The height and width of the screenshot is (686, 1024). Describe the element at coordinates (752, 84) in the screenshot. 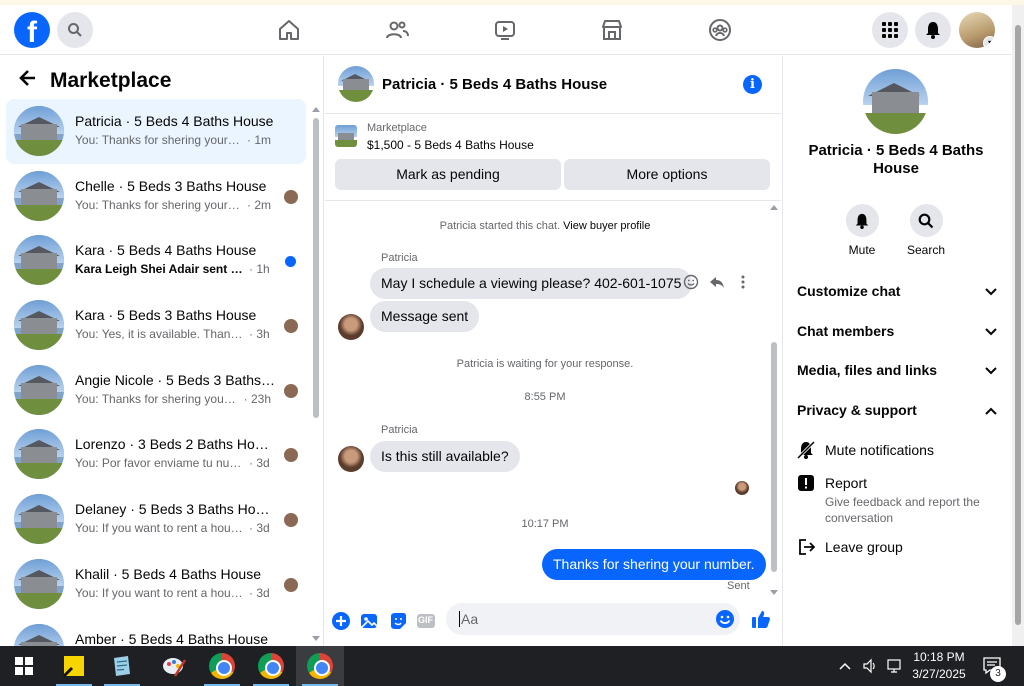

I see `info-icon: i` at that location.